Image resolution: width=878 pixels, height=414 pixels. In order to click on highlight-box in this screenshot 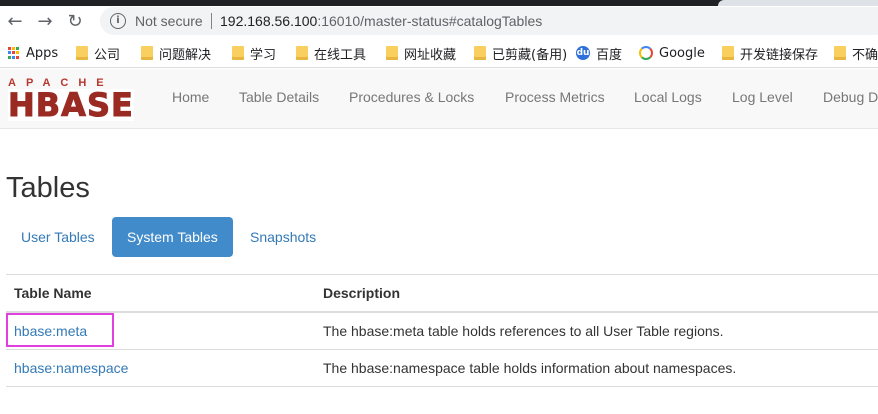, I will do `click(60, 330)`.